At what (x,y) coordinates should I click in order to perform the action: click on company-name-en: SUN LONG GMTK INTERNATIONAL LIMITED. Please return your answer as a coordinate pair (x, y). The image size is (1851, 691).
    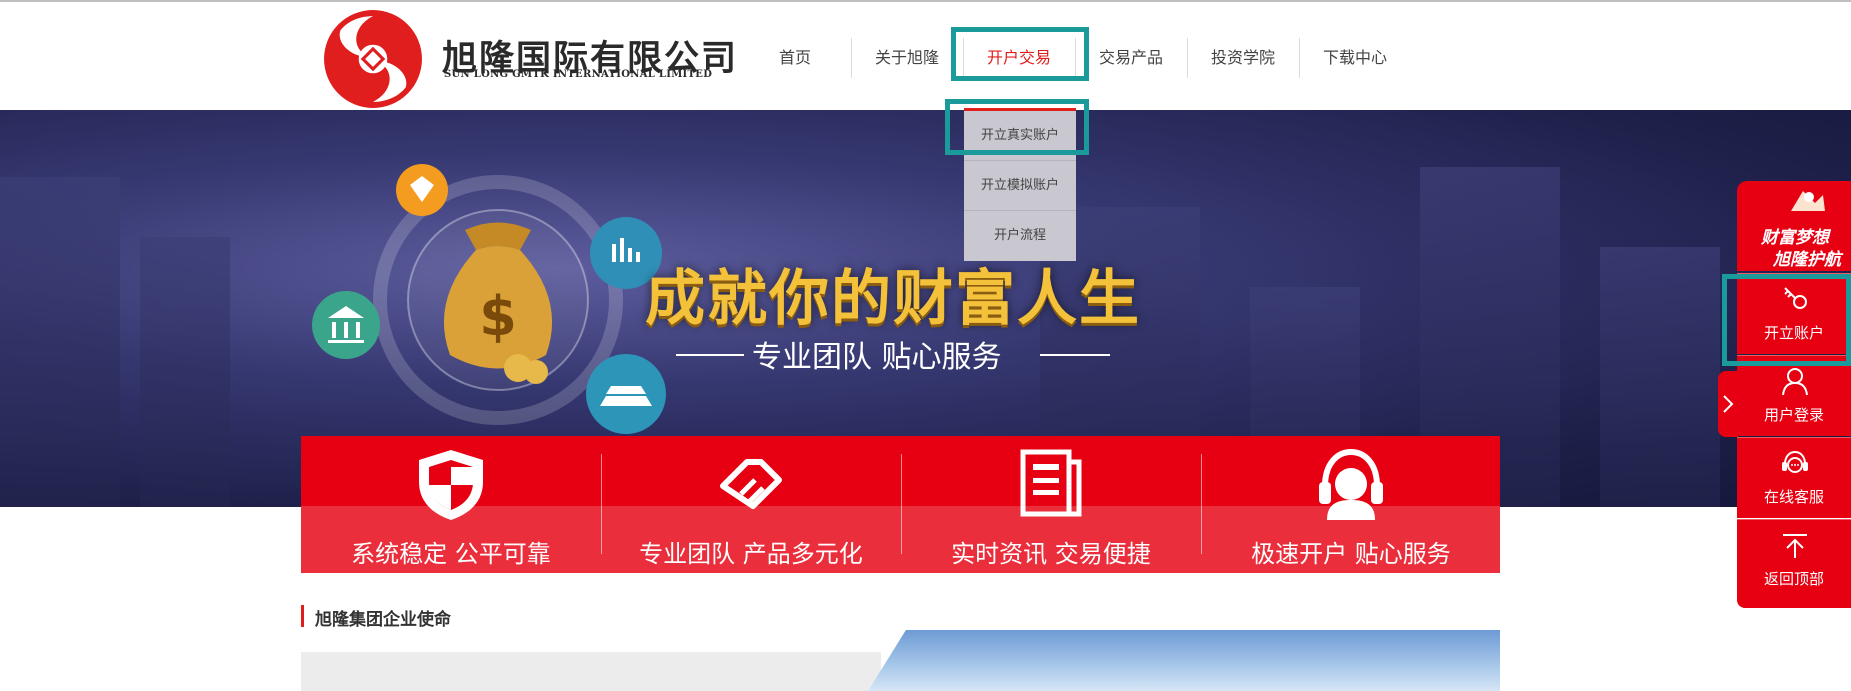
    Looking at the image, I should click on (578, 74).